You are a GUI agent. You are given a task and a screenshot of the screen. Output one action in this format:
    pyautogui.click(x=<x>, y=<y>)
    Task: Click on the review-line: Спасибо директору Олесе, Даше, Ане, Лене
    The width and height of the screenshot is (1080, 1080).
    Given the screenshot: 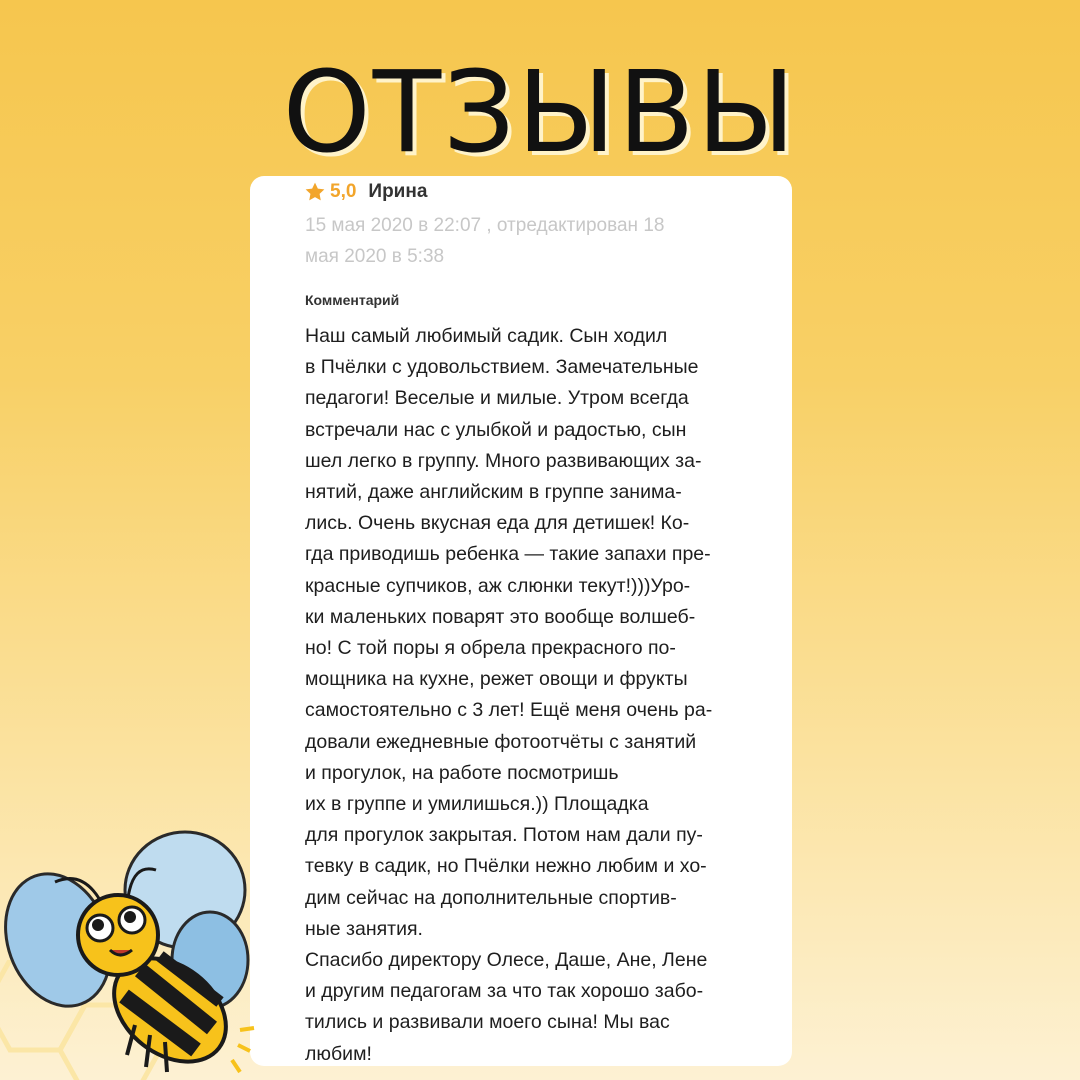 What is the action you would take?
    pyautogui.click(x=506, y=960)
    